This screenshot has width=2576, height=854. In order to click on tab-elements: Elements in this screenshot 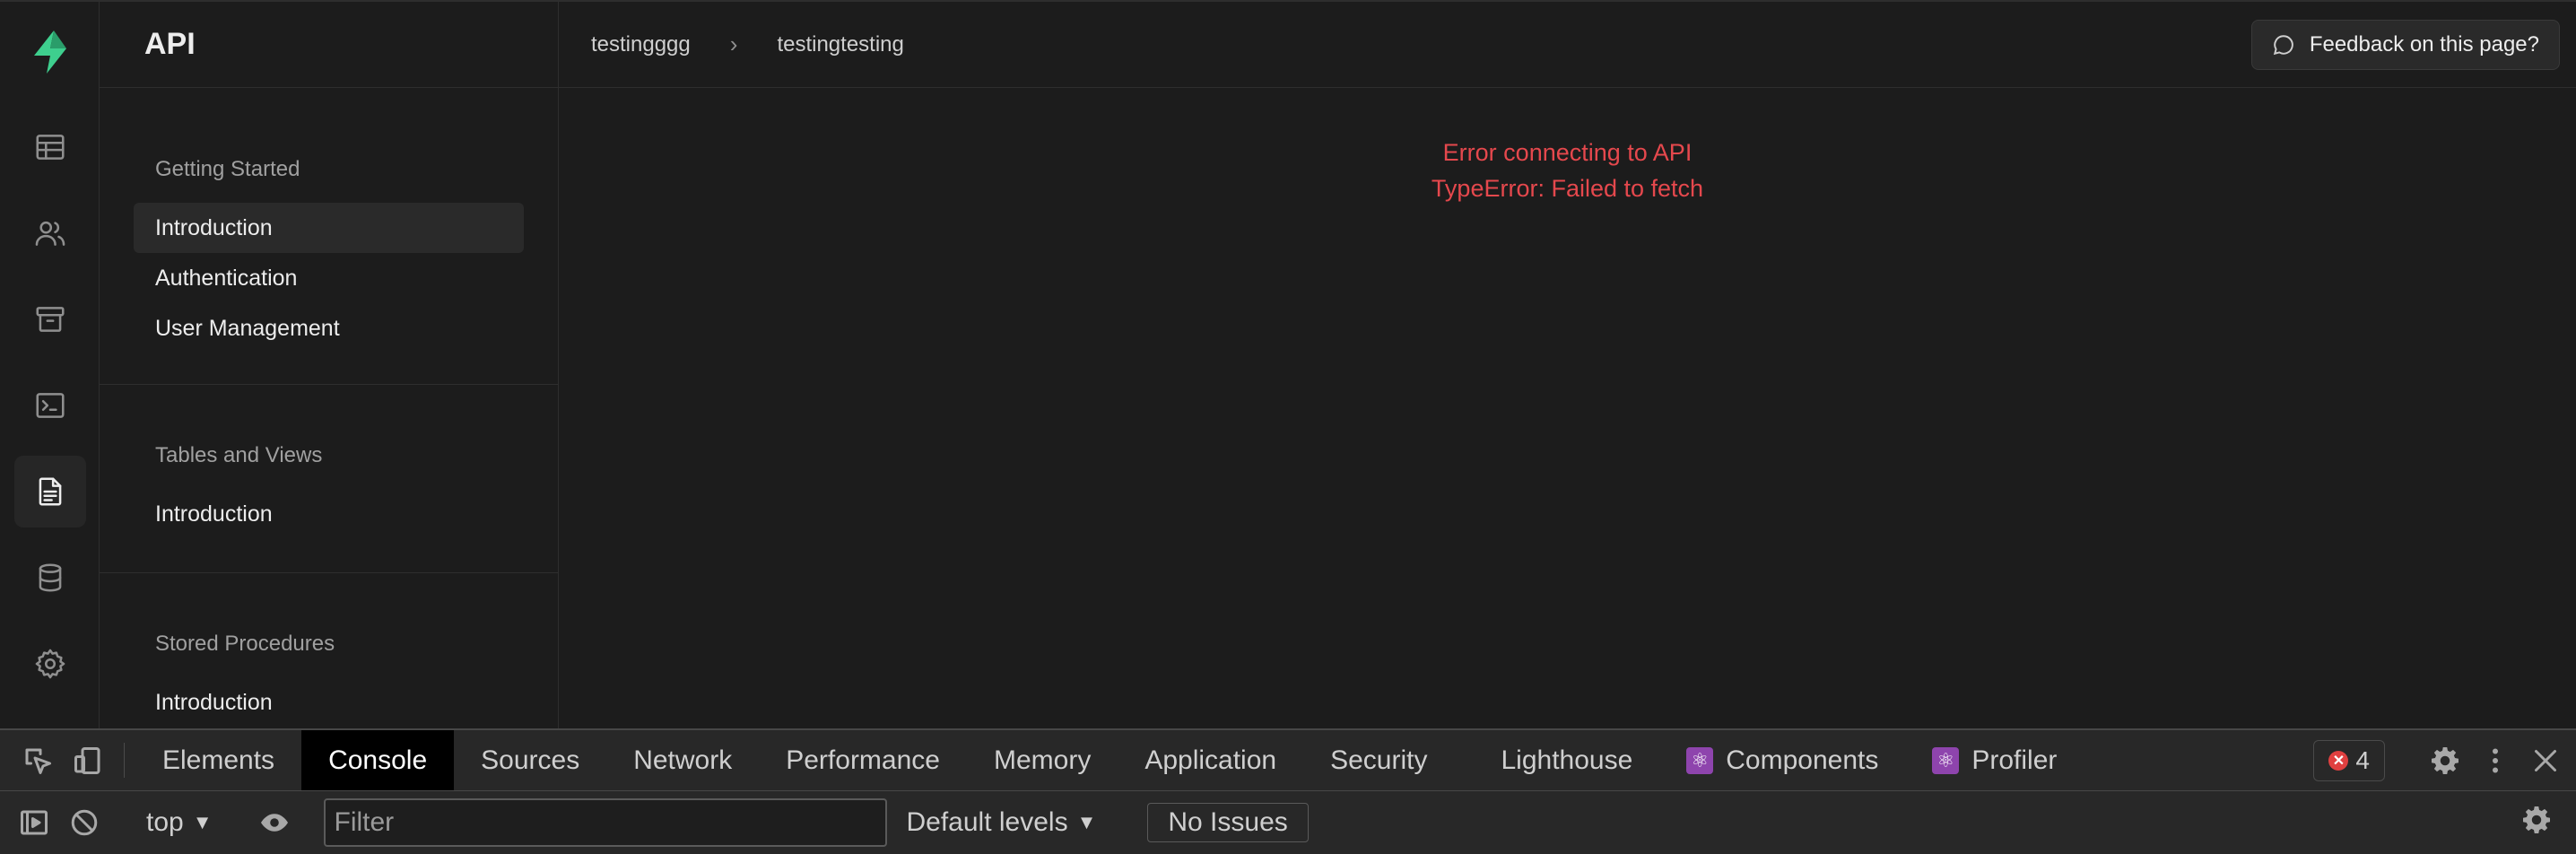, I will do `click(218, 760)`.